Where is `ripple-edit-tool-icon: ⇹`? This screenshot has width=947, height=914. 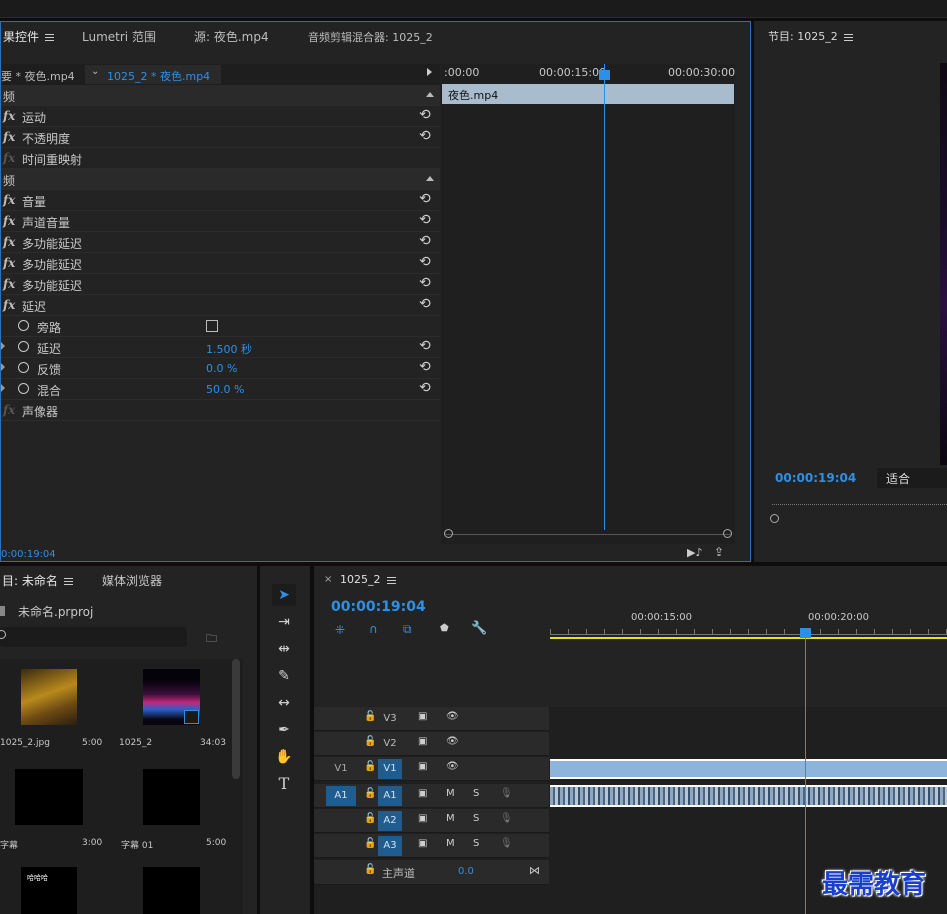
ripple-edit-tool-icon: ⇹ is located at coordinates (284, 649).